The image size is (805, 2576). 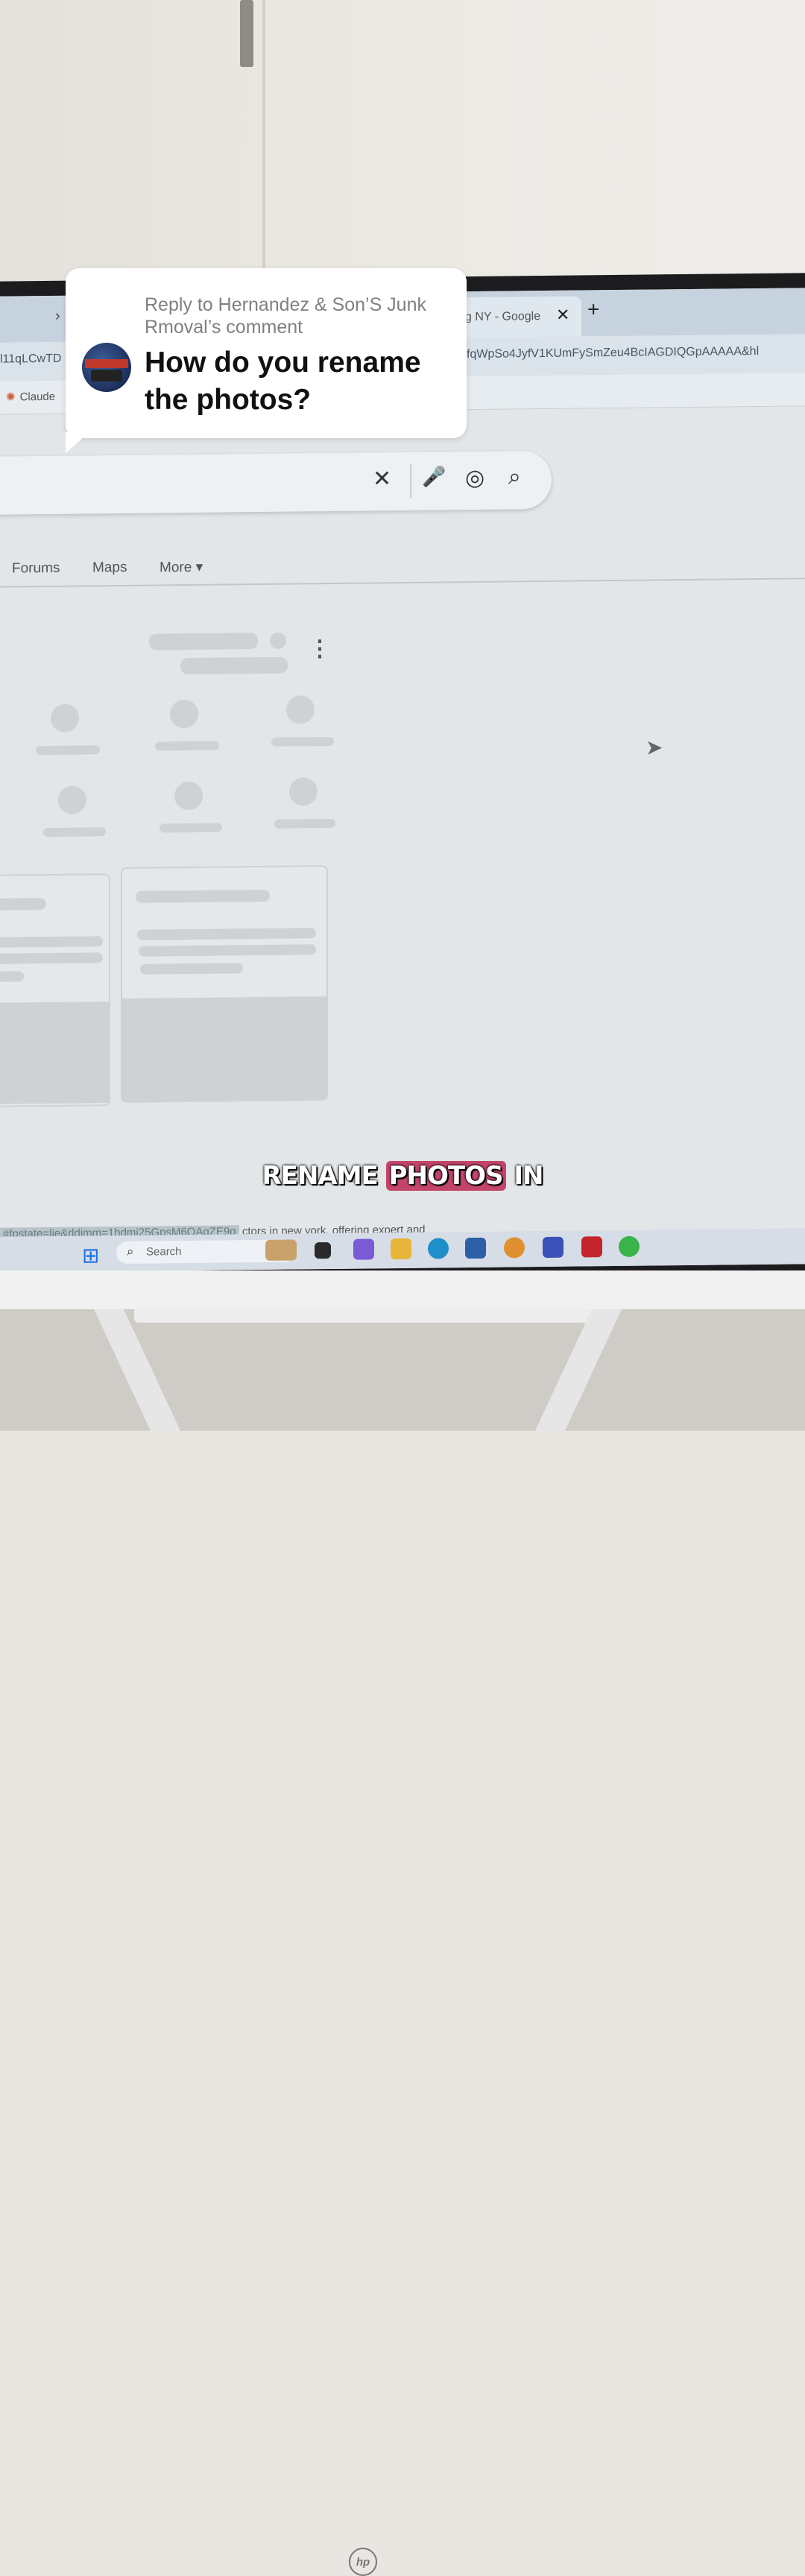 I want to click on task-view-icon, so click(x=323, y=1250).